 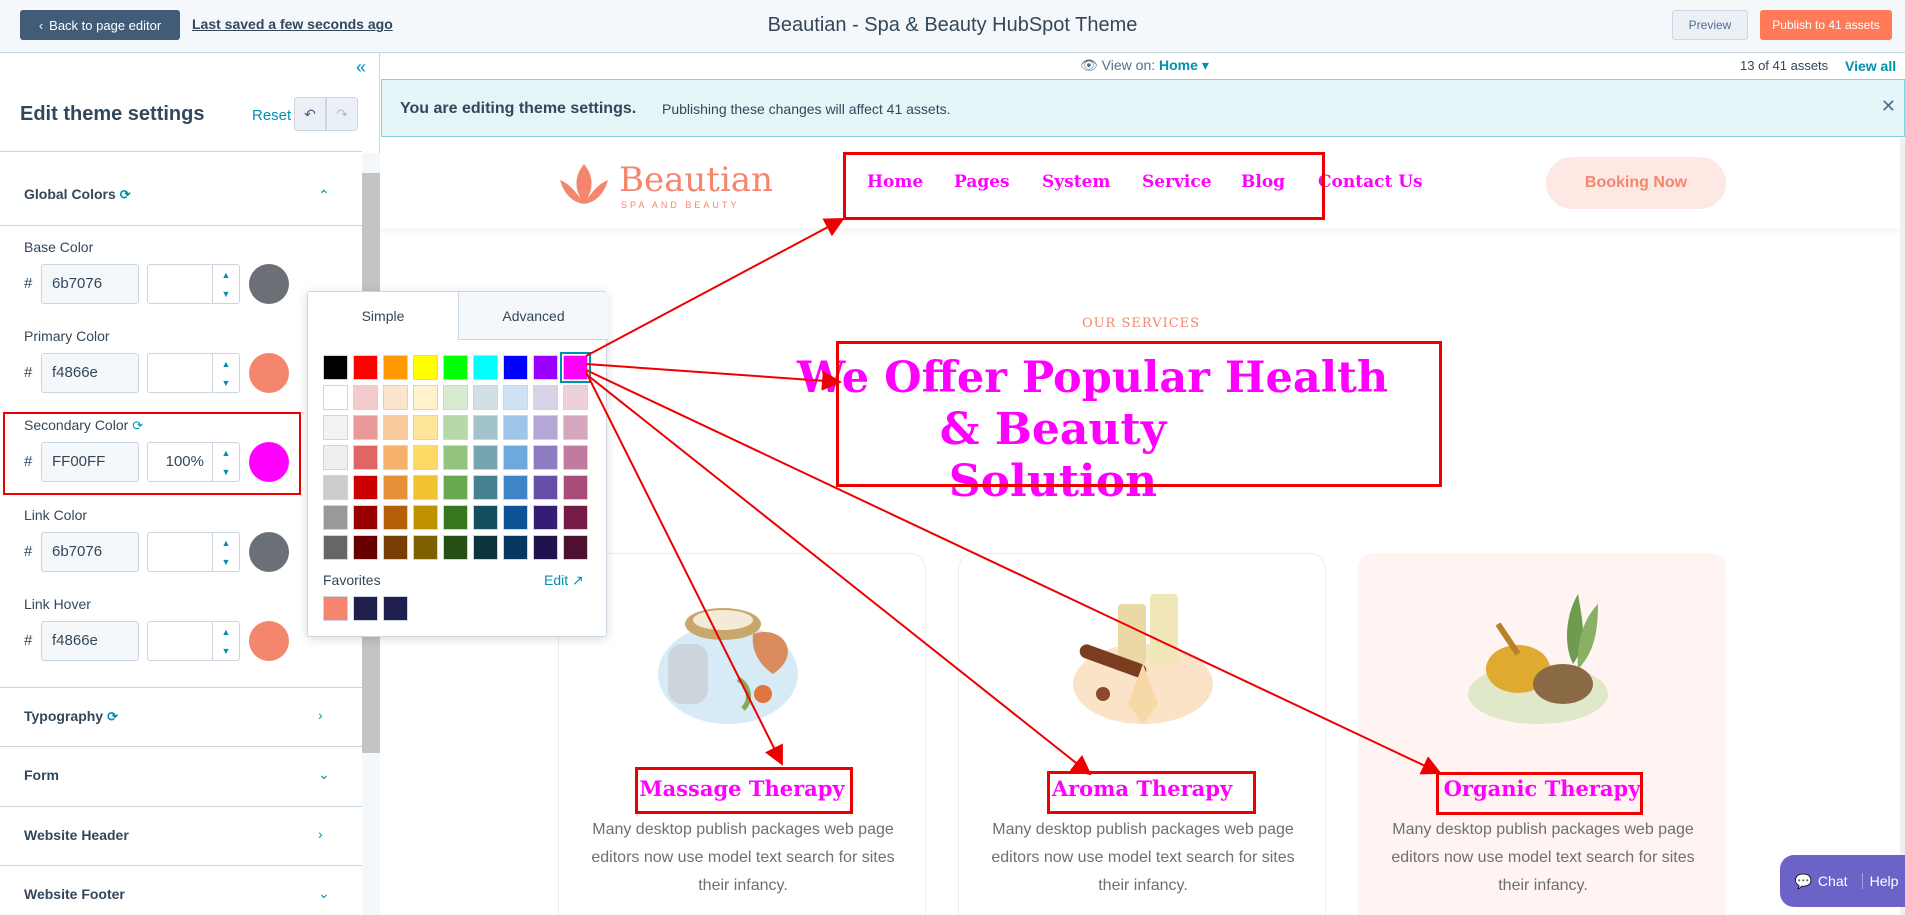 What do you see at coordinates (1870, 66) in the screenshot?
I see `view-all-link: View all` at bounding box center [1870, 66].